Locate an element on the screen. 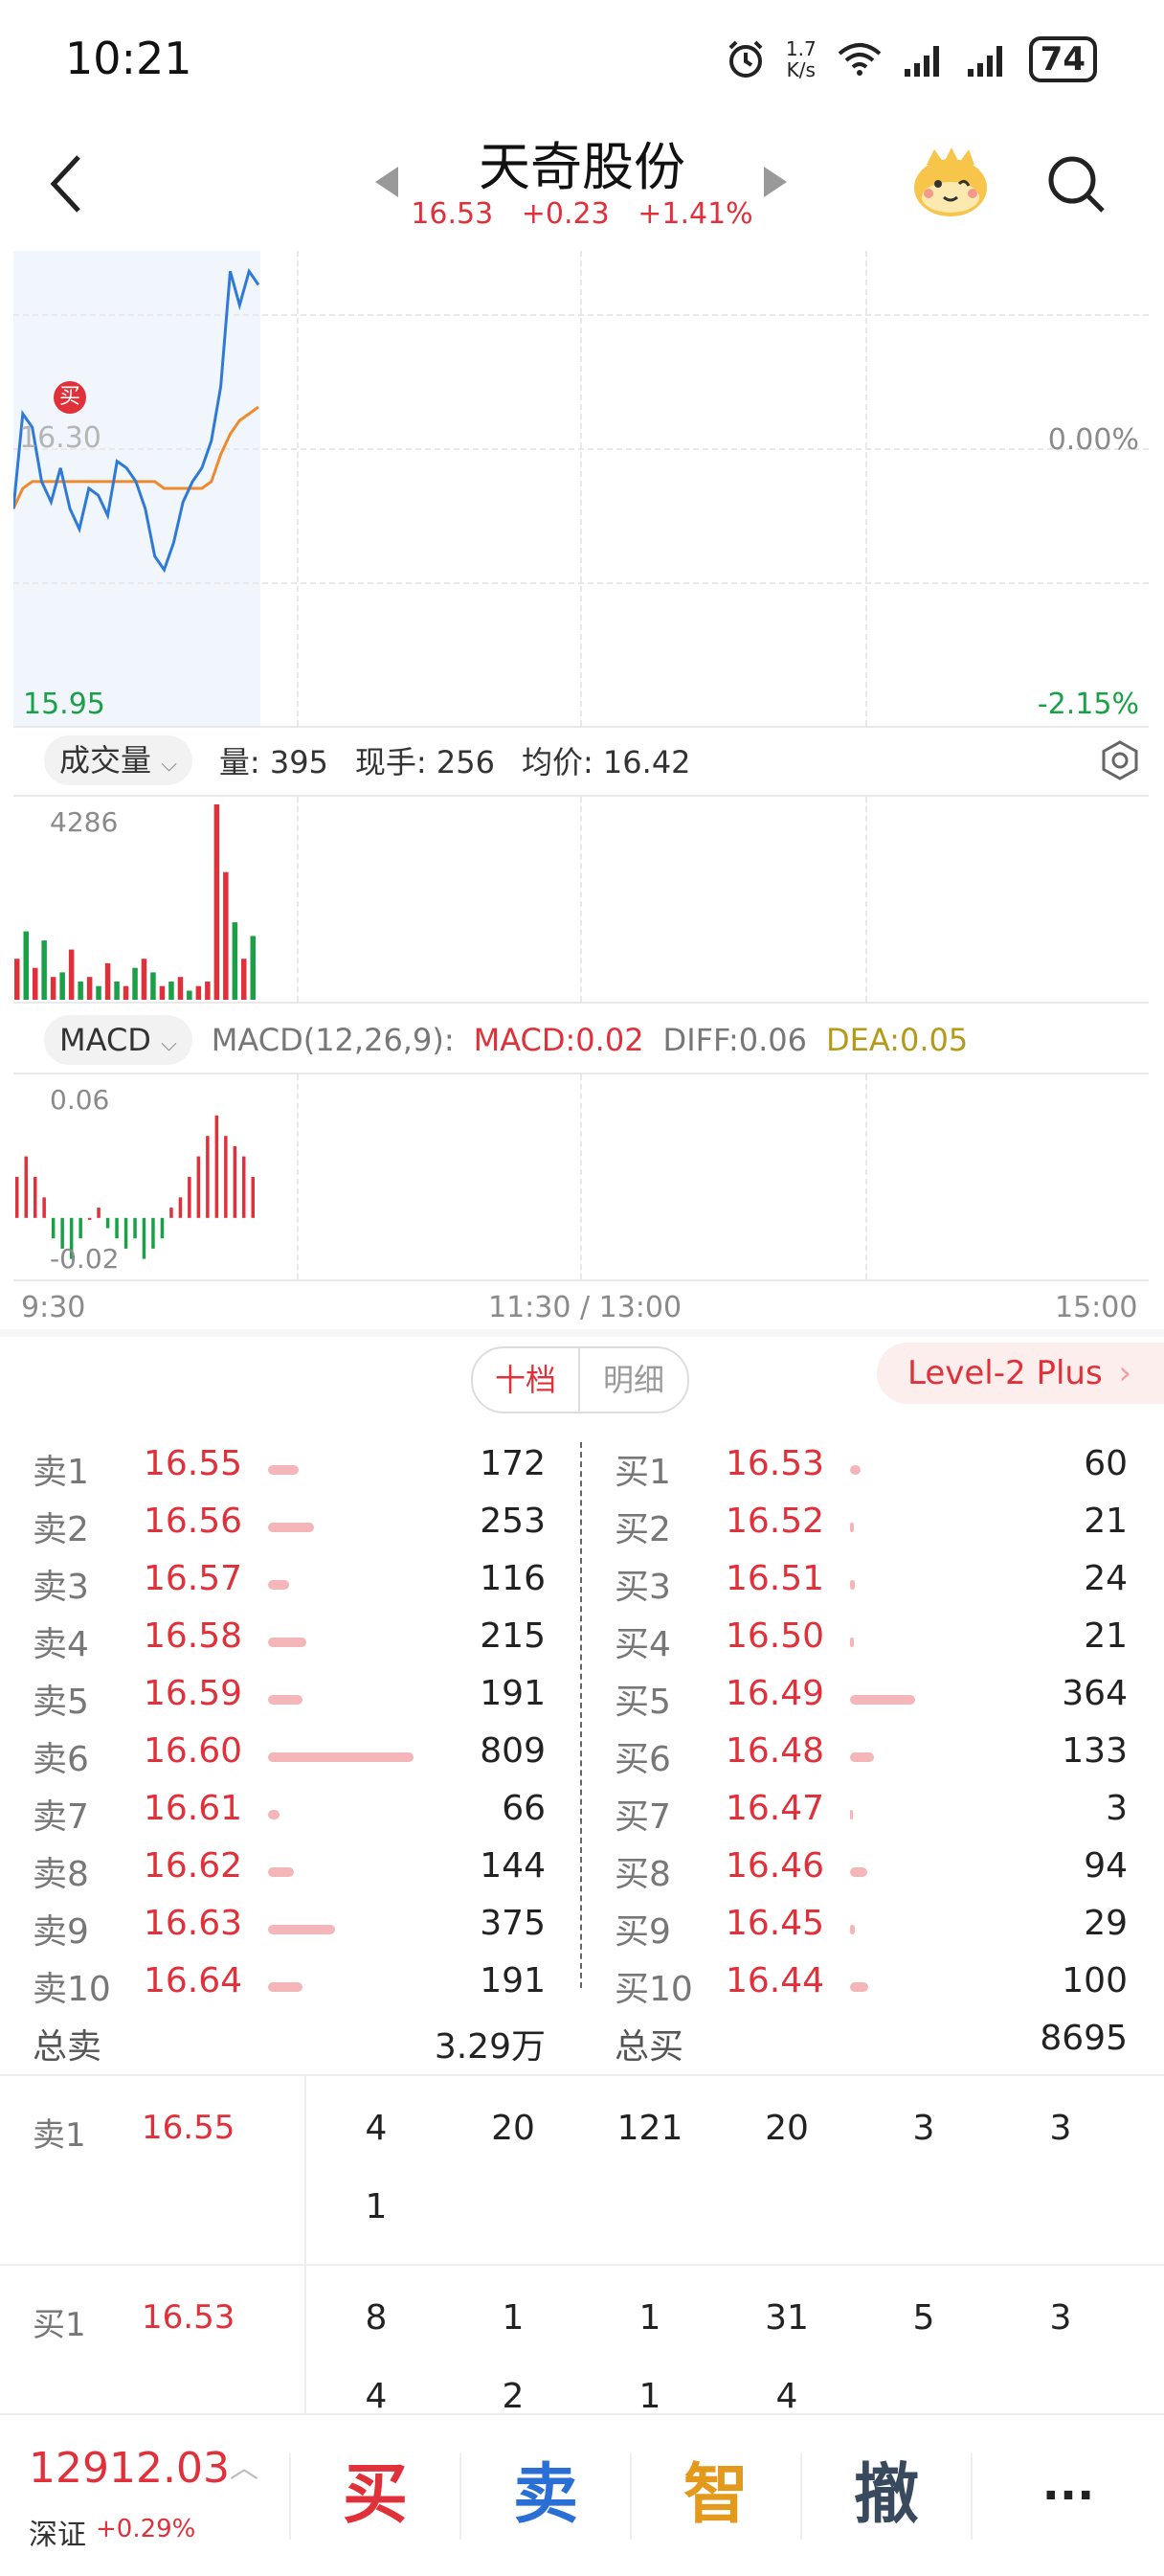 This screenshot has height=2576, width=1164. queue-order-size: 4 is located at coordinates (787, 2395).